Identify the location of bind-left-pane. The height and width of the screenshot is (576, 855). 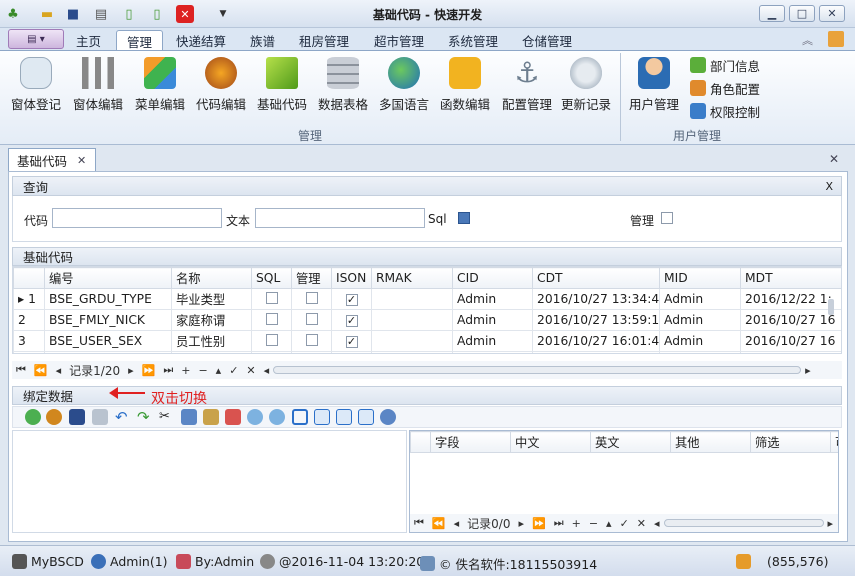
(209, 481).